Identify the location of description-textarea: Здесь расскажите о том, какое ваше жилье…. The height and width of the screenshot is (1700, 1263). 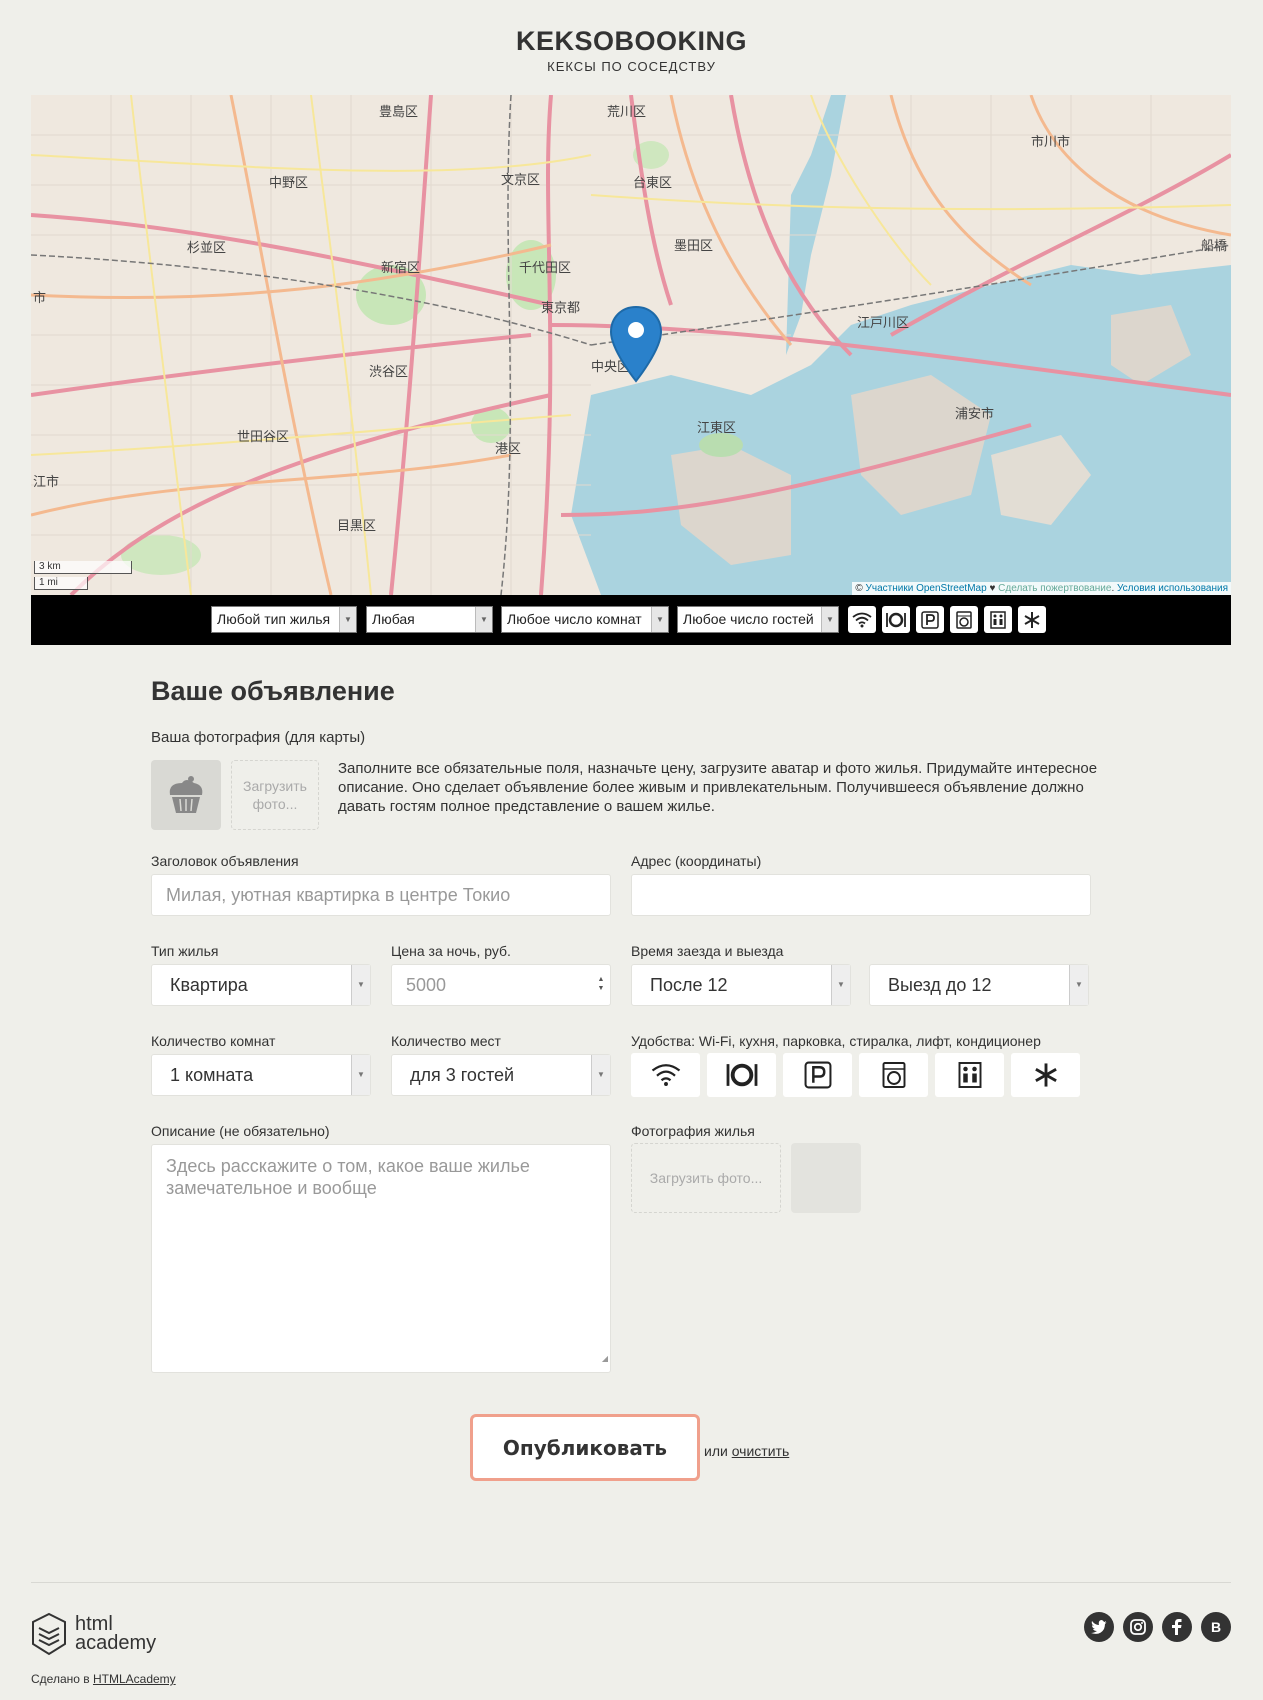
(381, 1258).